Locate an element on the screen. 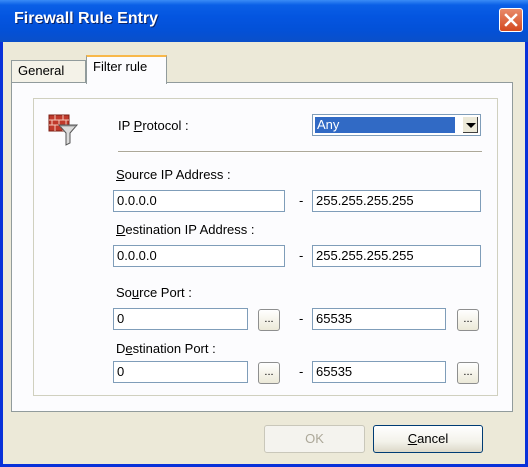  window-title: Firewall Rule Entry is located at coordinates (86, 18).